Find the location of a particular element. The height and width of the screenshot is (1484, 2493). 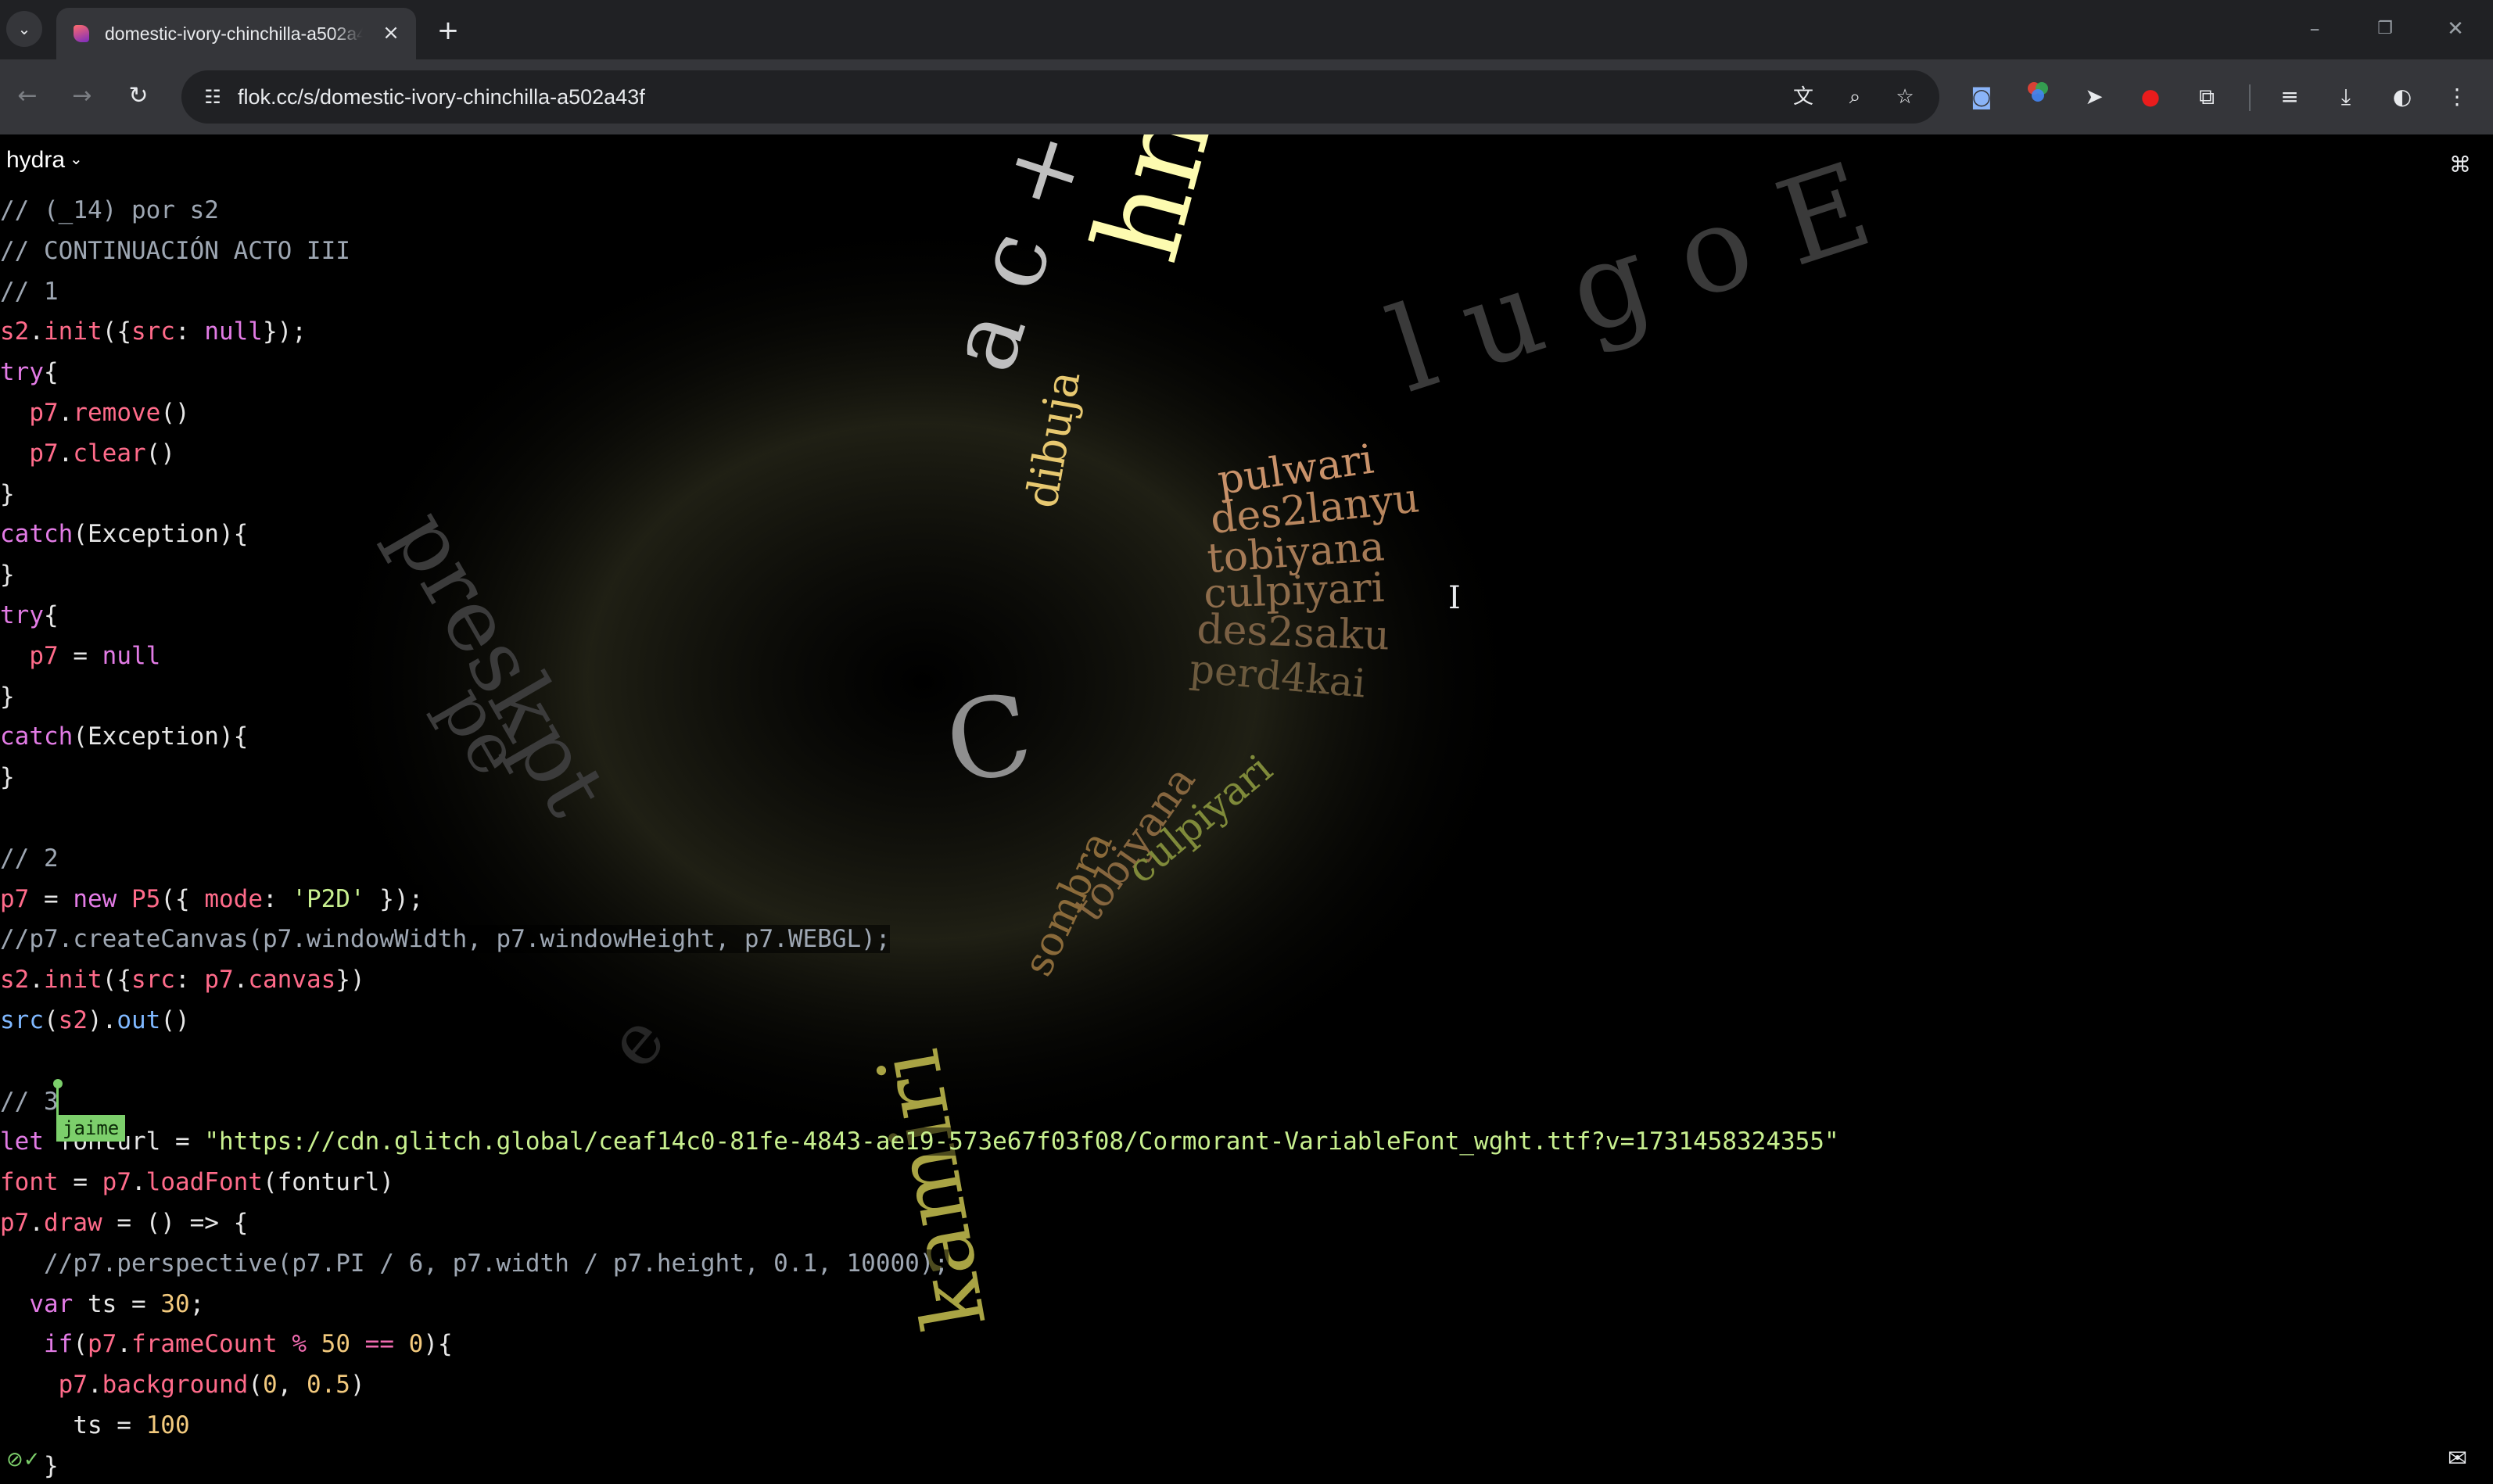

tab-title: domestic-ivory-chinchilla-a502a43f is located at coordinates (234, 33).